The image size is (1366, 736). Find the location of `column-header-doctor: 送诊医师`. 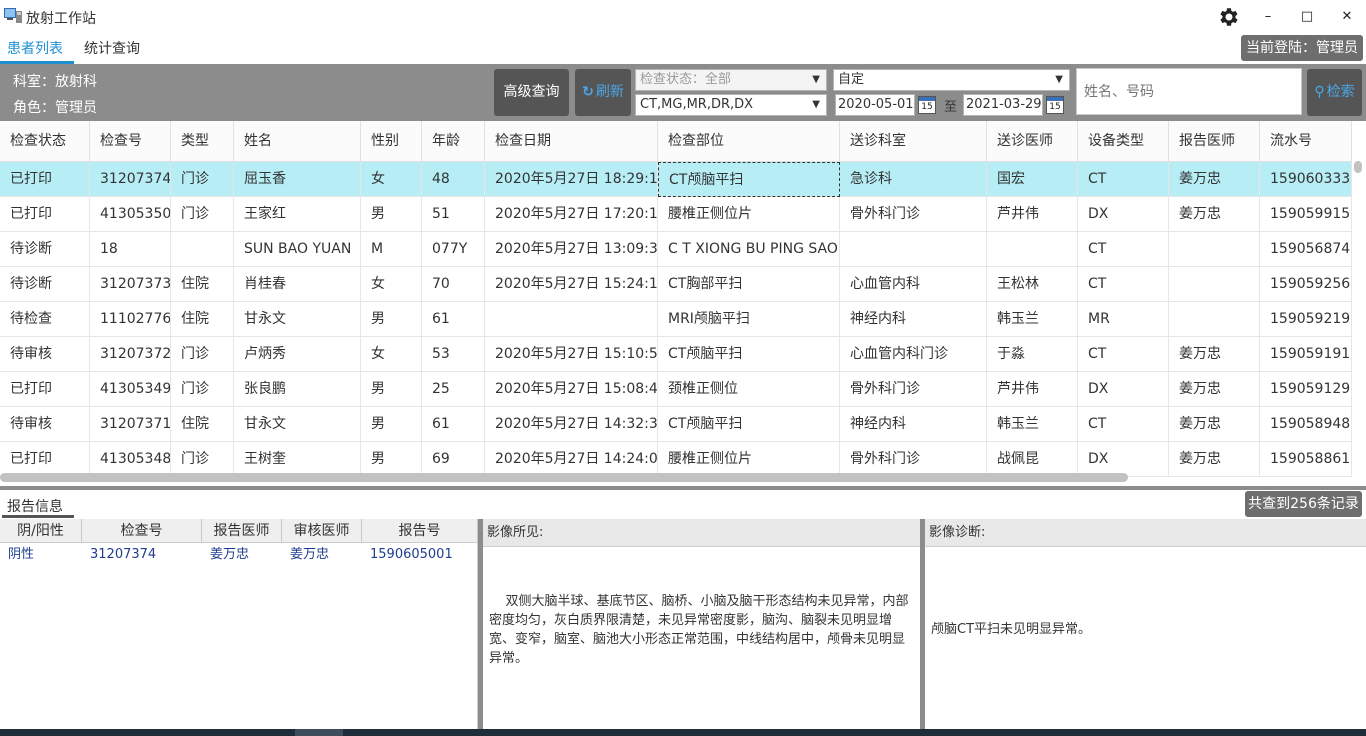

column-header-doctor: 送诊医师 is located at coordinates (1032, 141).